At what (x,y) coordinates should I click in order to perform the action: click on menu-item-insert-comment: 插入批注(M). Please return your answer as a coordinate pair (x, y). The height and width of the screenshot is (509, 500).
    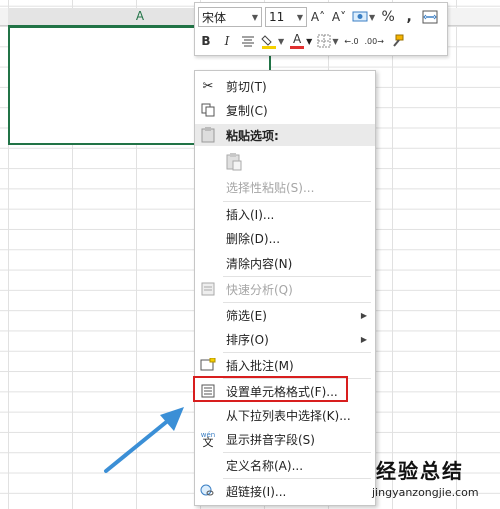
    Looking at the image, I should click on (285, 365).